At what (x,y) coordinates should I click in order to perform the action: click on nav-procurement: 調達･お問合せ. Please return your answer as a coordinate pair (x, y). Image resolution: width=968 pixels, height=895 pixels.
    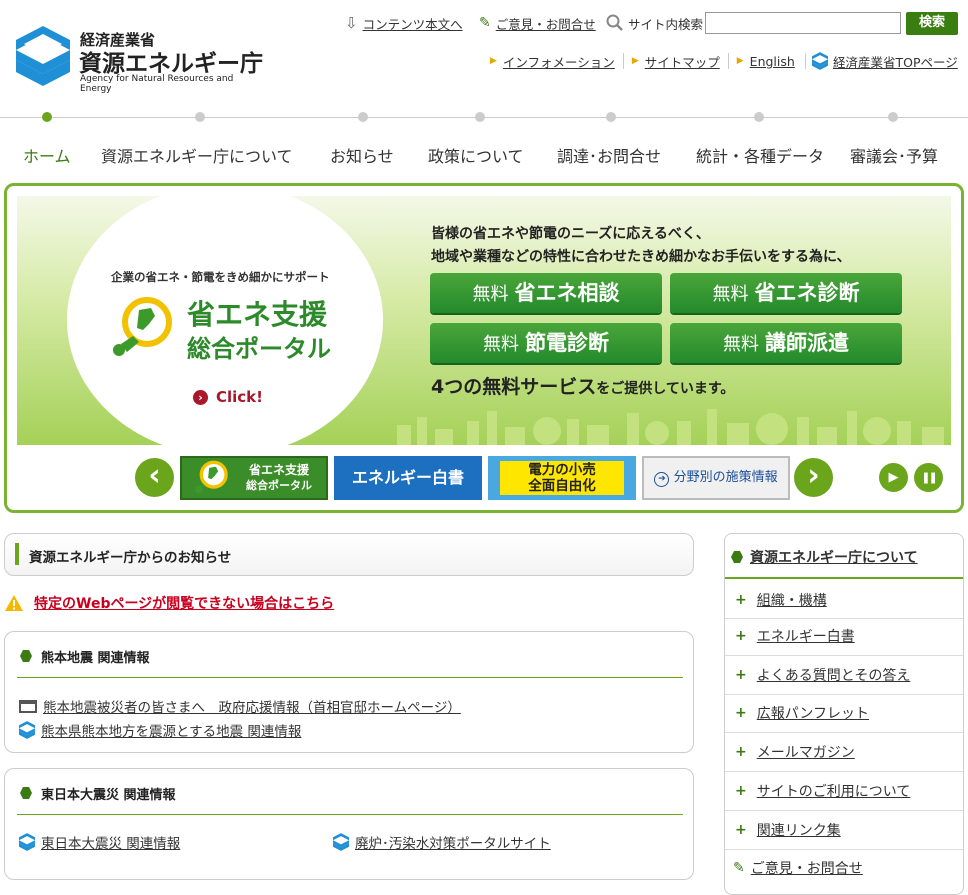
    Looking at the image, I should click on (609, 155).